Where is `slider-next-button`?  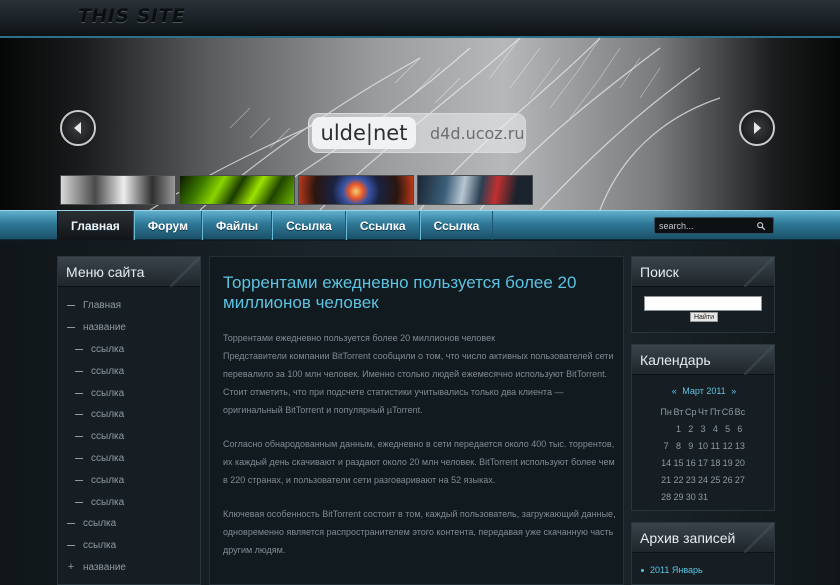
slider-next-button is located at coordinates (757, 128).